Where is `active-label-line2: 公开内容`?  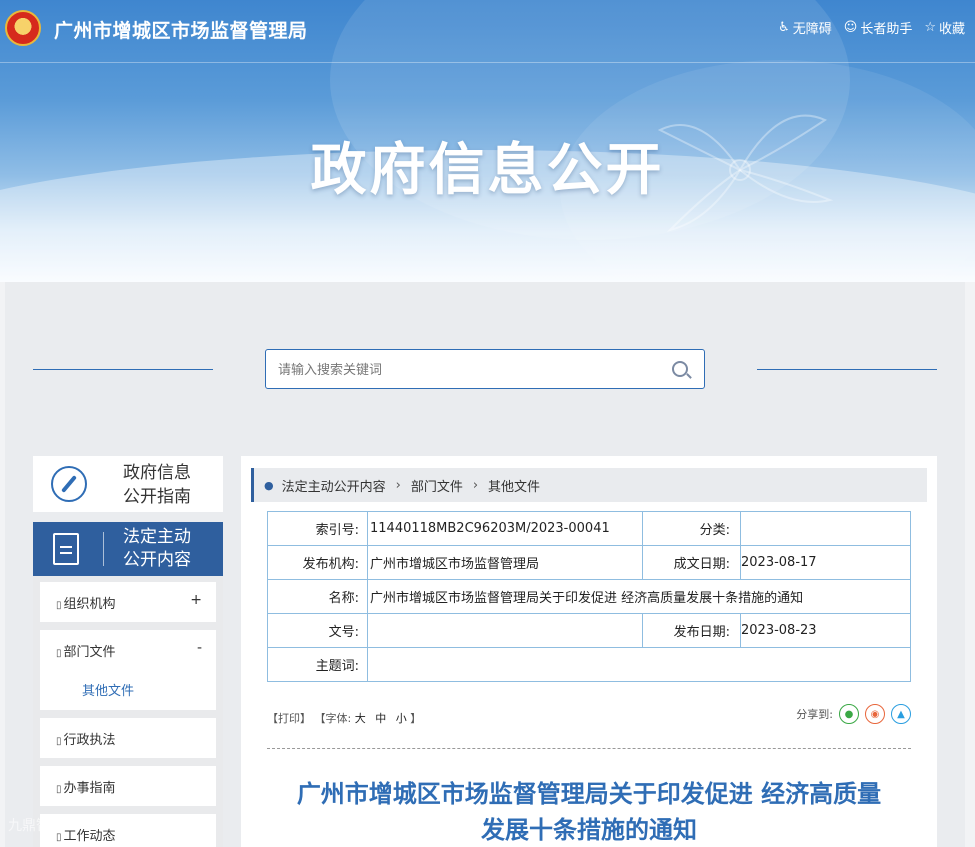
active-label-line2: 公开内容 is located at coordinates (157, 560).